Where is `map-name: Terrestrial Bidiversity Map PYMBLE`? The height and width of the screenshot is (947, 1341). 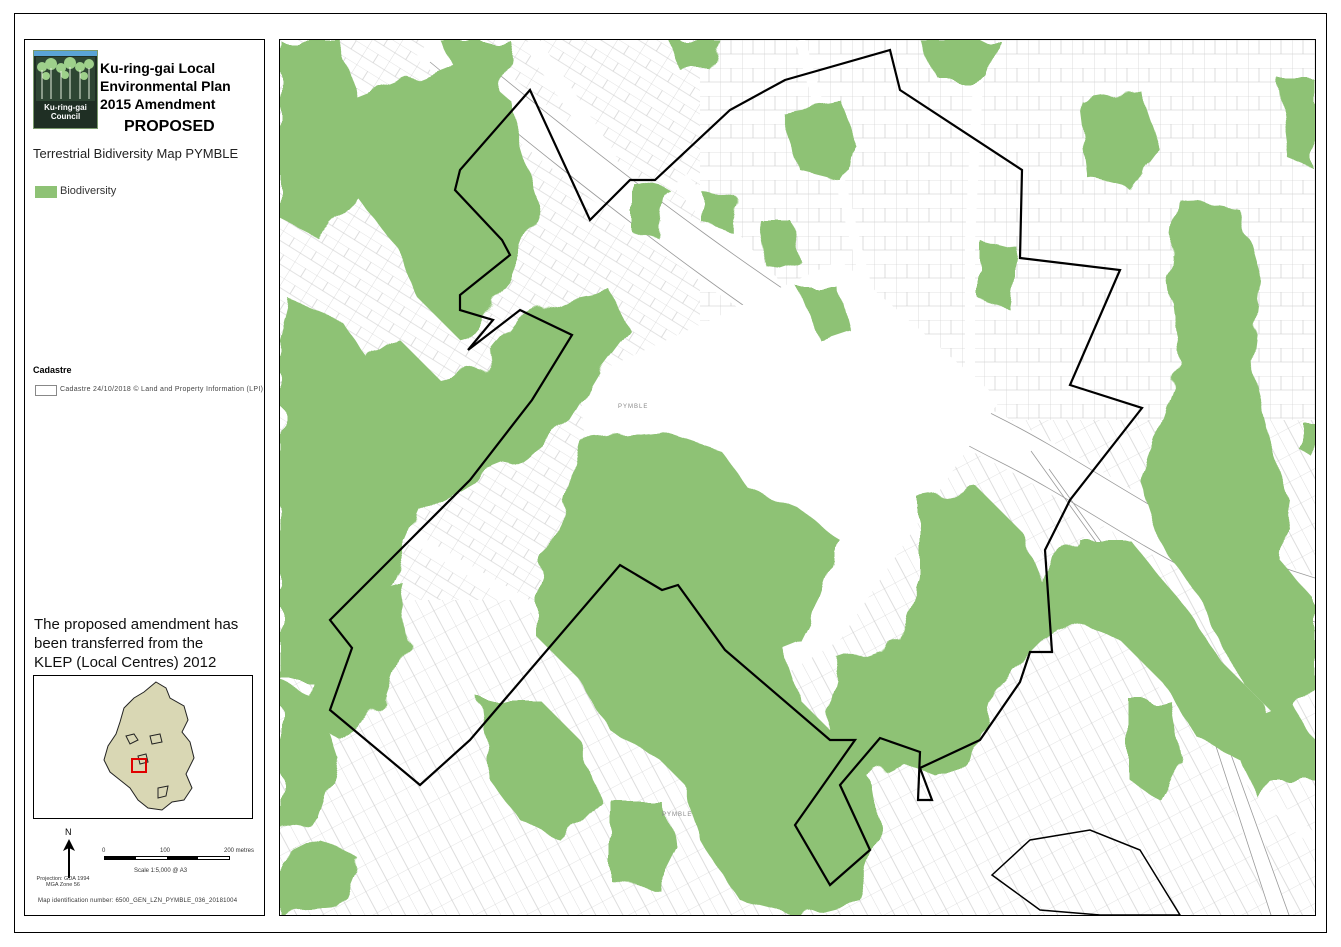
map-name: Terrestrial Bidiversity Map PYMBLE is located at coordinates (136, 153).